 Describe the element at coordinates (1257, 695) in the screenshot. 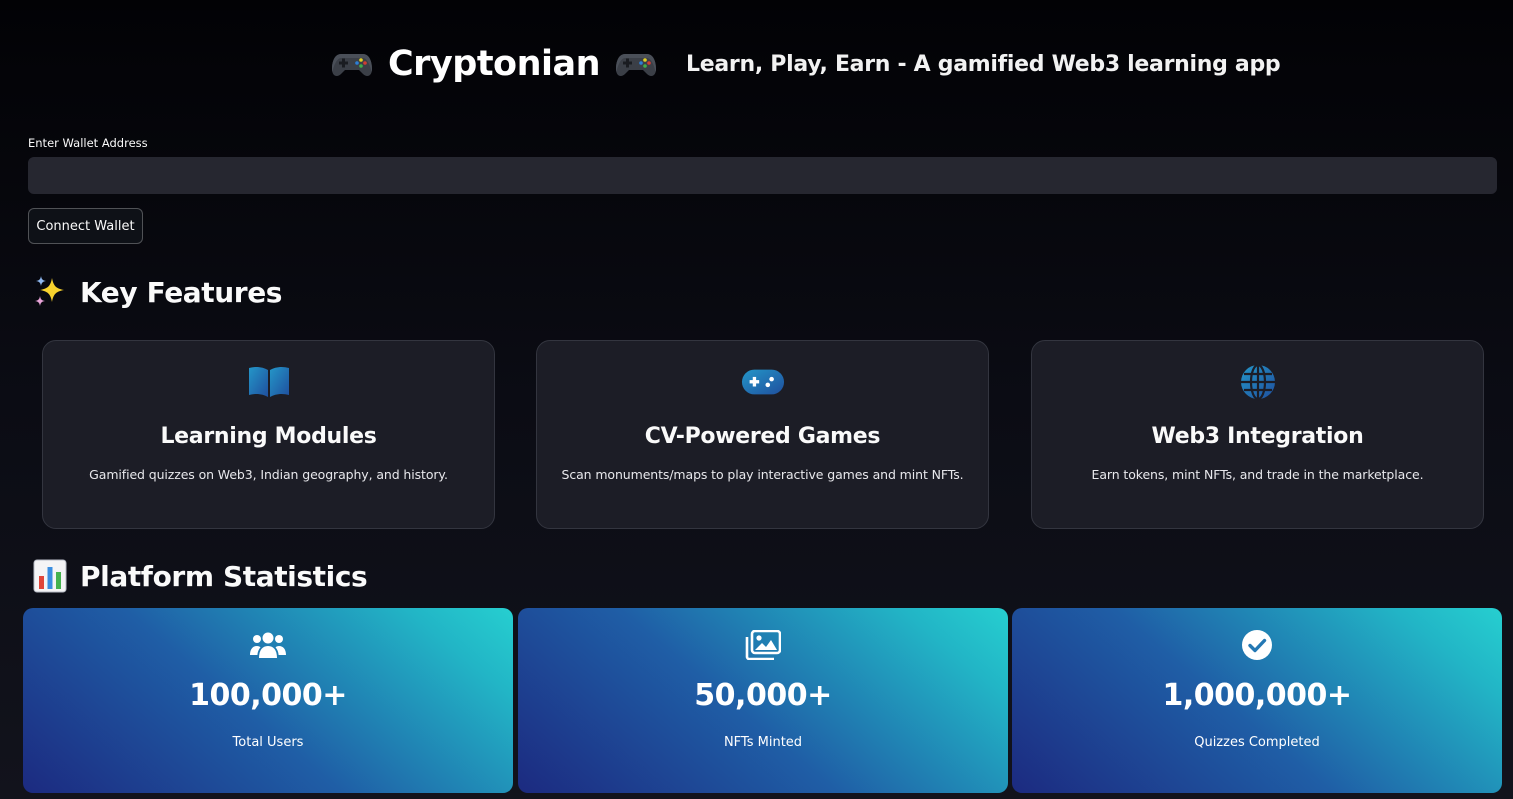

I see `stat-value: 1,000,000+` at that location.